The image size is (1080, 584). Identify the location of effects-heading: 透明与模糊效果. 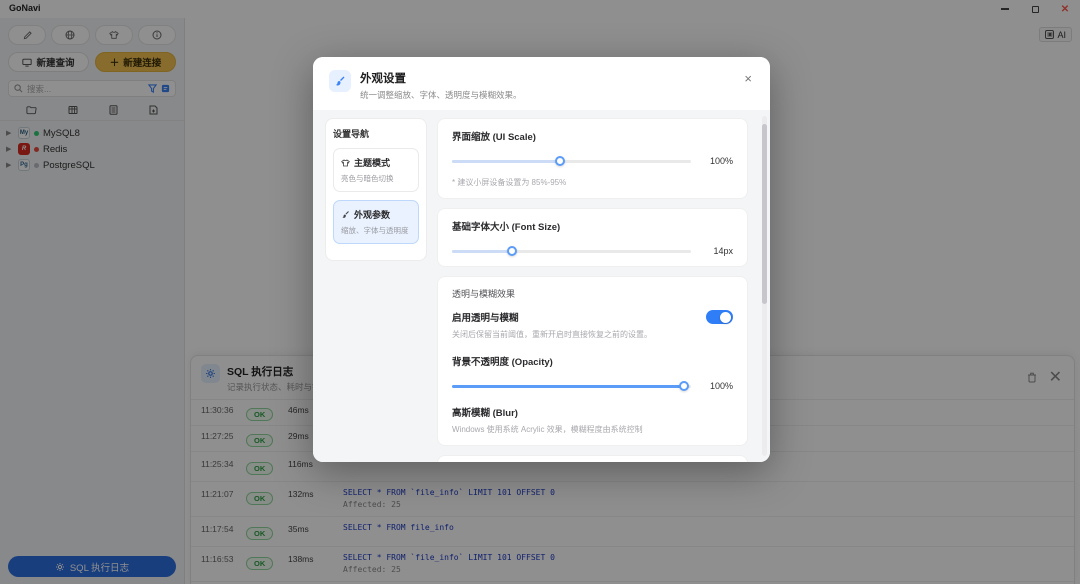
(484, 294).